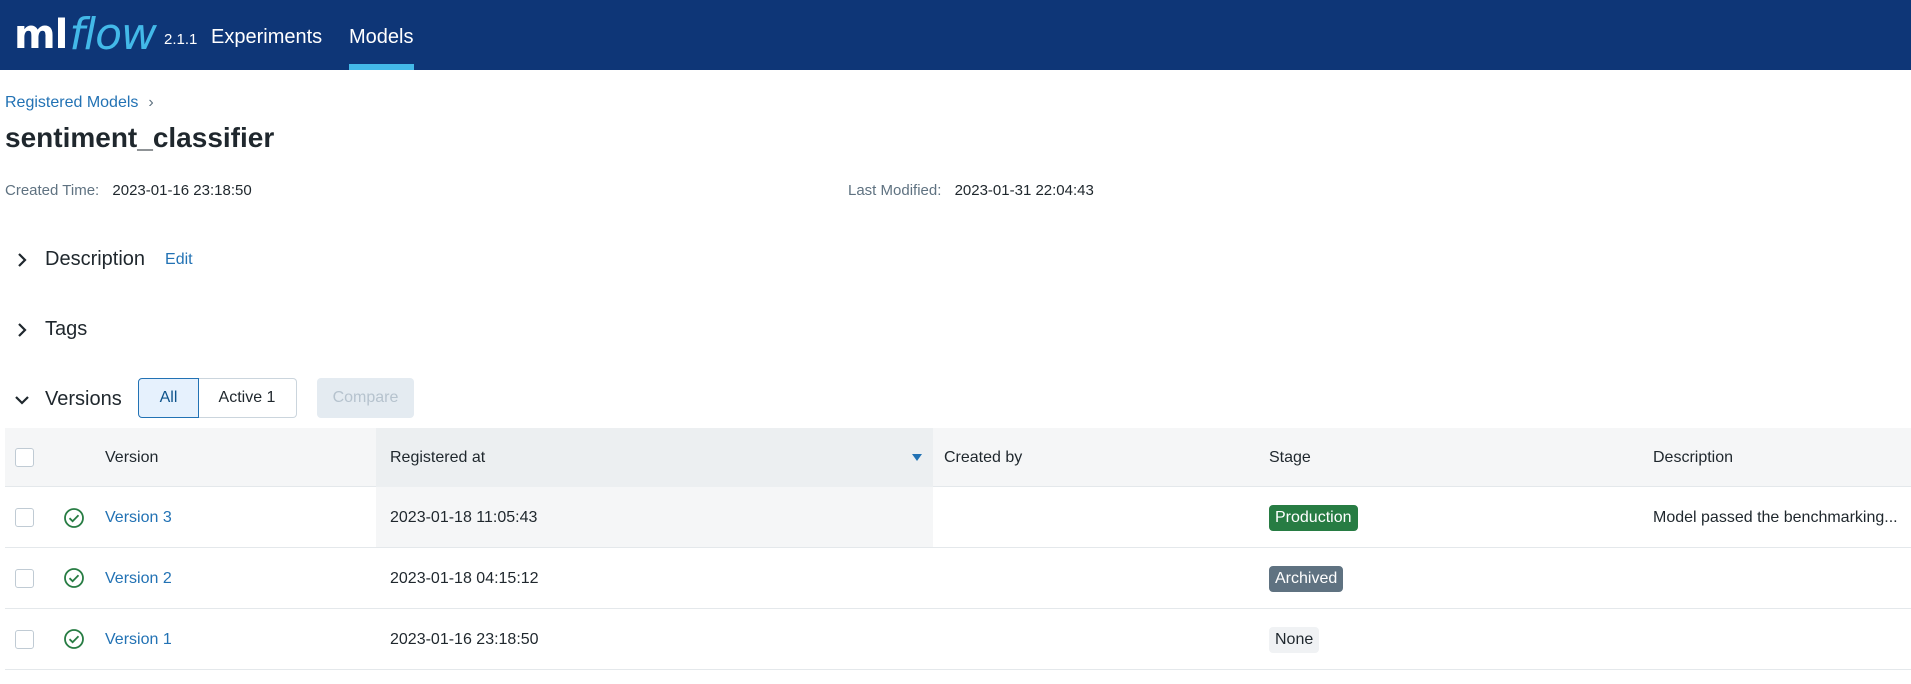 The width and height of the screenshot is (1911, 684). Describe the element at coordinates (464, 639) in the screenshot. I see `registered-at-cell: 2023-01-16 23:18:50` at that location.